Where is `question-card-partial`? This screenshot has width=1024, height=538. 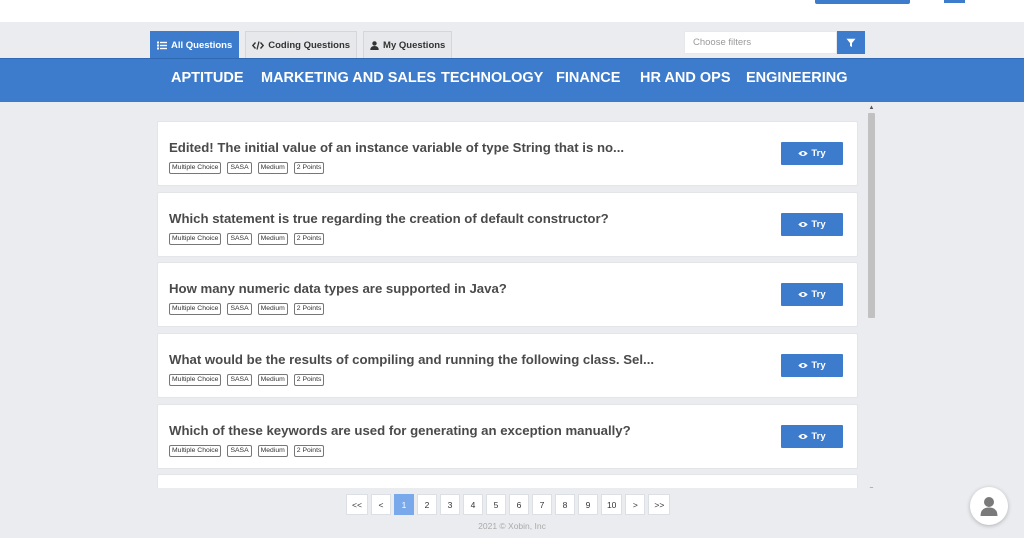
question-card-partial is located at coordinates (507, 481).